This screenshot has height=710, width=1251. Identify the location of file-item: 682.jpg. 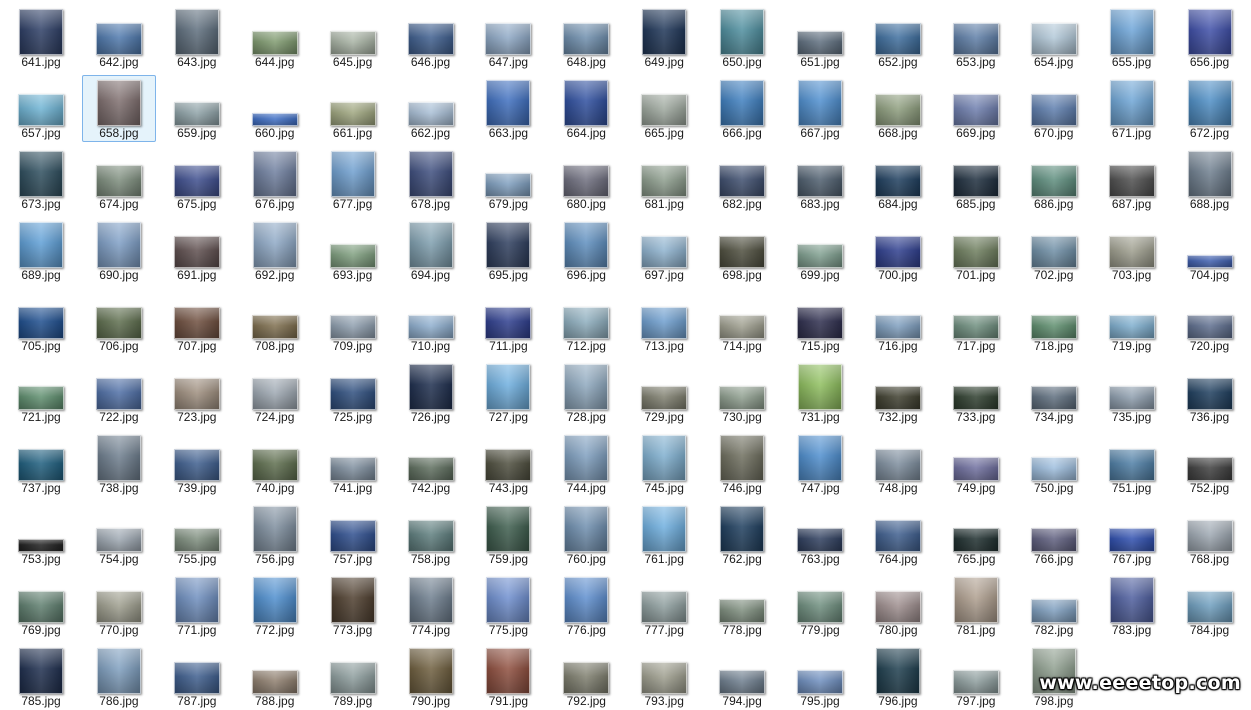
(742, 179).